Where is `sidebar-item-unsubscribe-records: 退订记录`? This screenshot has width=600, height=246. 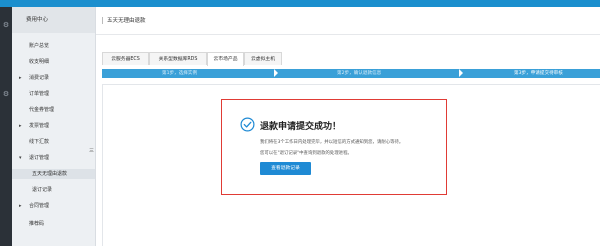
sidebar-item-unsubscribe-records: 退订记录 is located at coordinates (53, 190).